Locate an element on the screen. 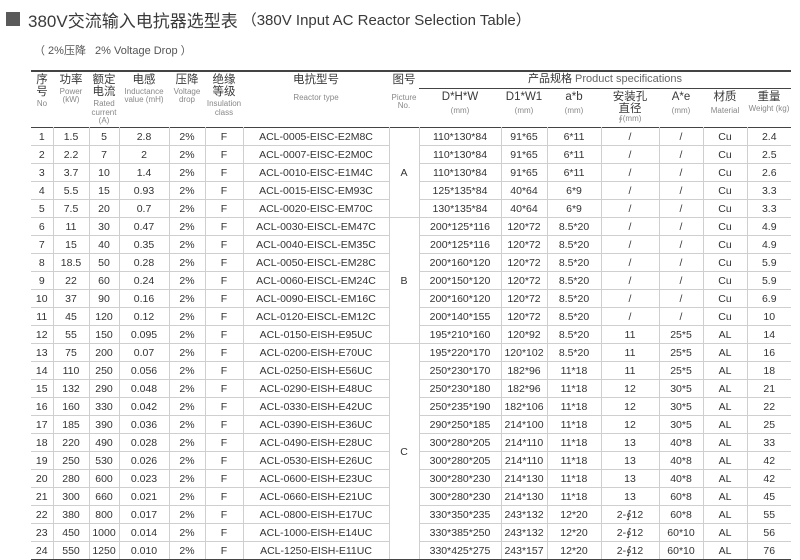 This screenshot has height=560, width=800. table-cell: 4 is located at coordinates (42, 190).